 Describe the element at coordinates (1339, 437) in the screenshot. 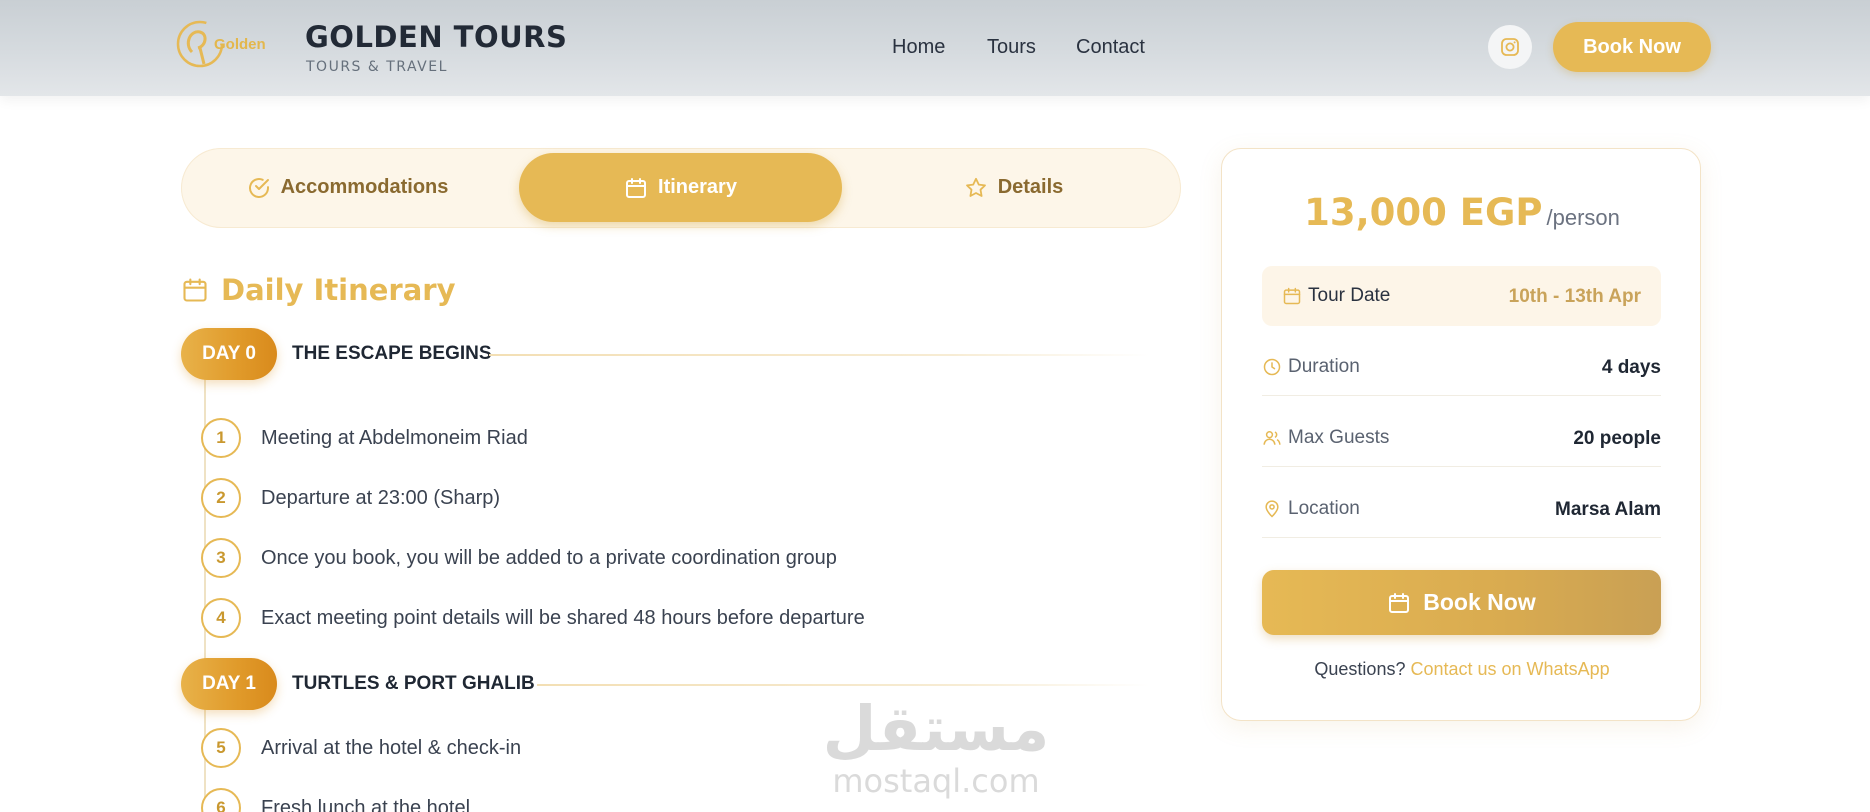

I see `max-guests-label-text: Max Guests` at that location.